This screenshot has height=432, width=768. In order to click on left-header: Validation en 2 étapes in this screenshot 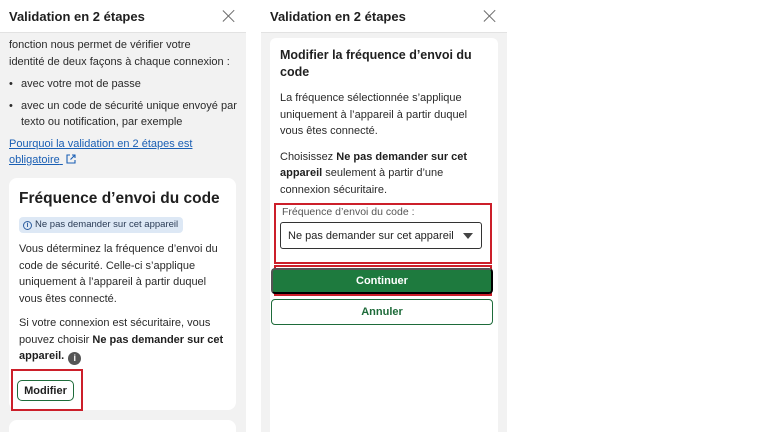, I will do `click(123, 16)`.